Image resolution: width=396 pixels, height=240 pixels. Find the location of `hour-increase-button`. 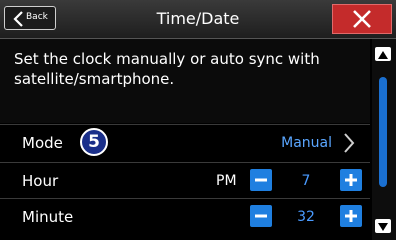

hour-increase-button is located at coordinates (351, 180).